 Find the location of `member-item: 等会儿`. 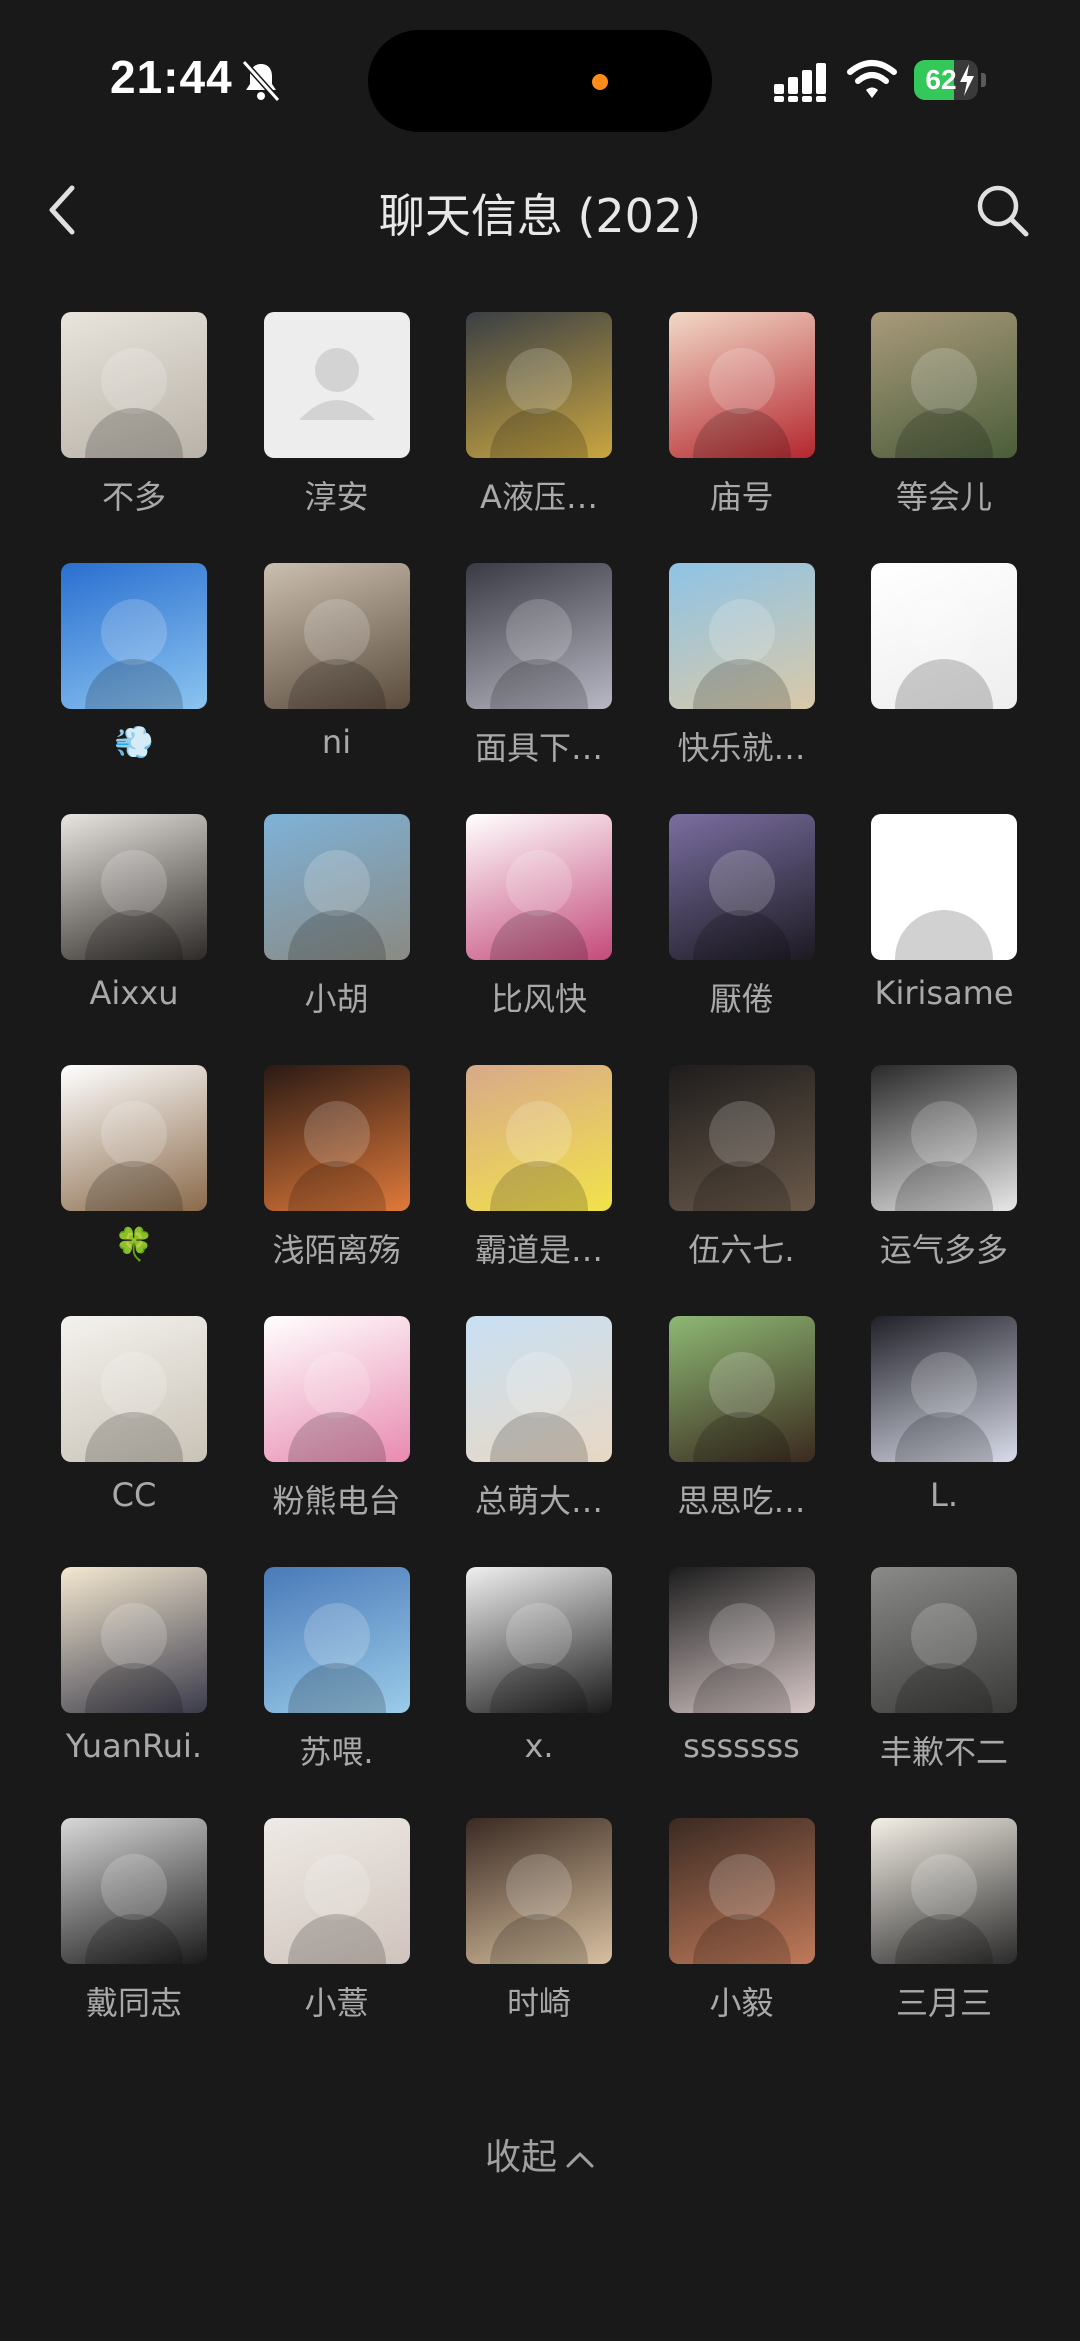

member-item: 等会儿 is located at coordinates (938, 422).